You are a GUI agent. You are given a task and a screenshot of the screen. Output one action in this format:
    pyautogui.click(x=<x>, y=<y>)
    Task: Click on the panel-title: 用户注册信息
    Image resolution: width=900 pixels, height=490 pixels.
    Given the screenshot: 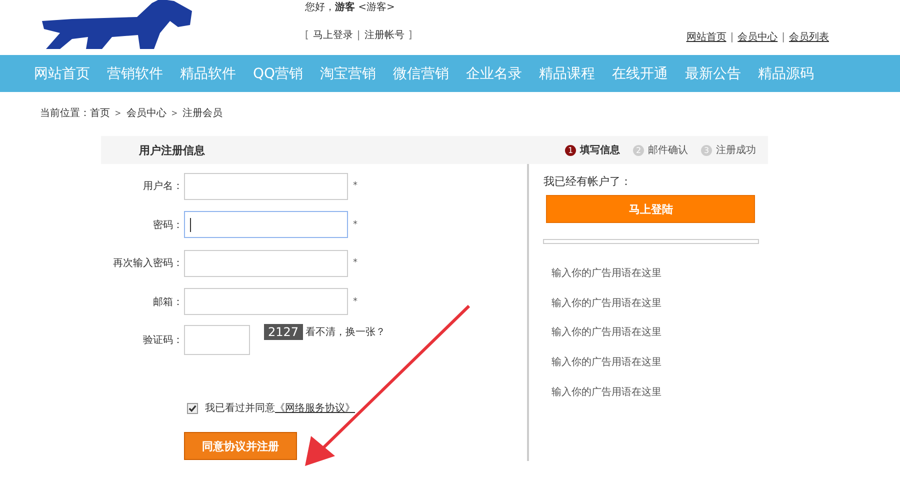 What is the action you would take?
    pyautogui.click(x=172, y=150)
    